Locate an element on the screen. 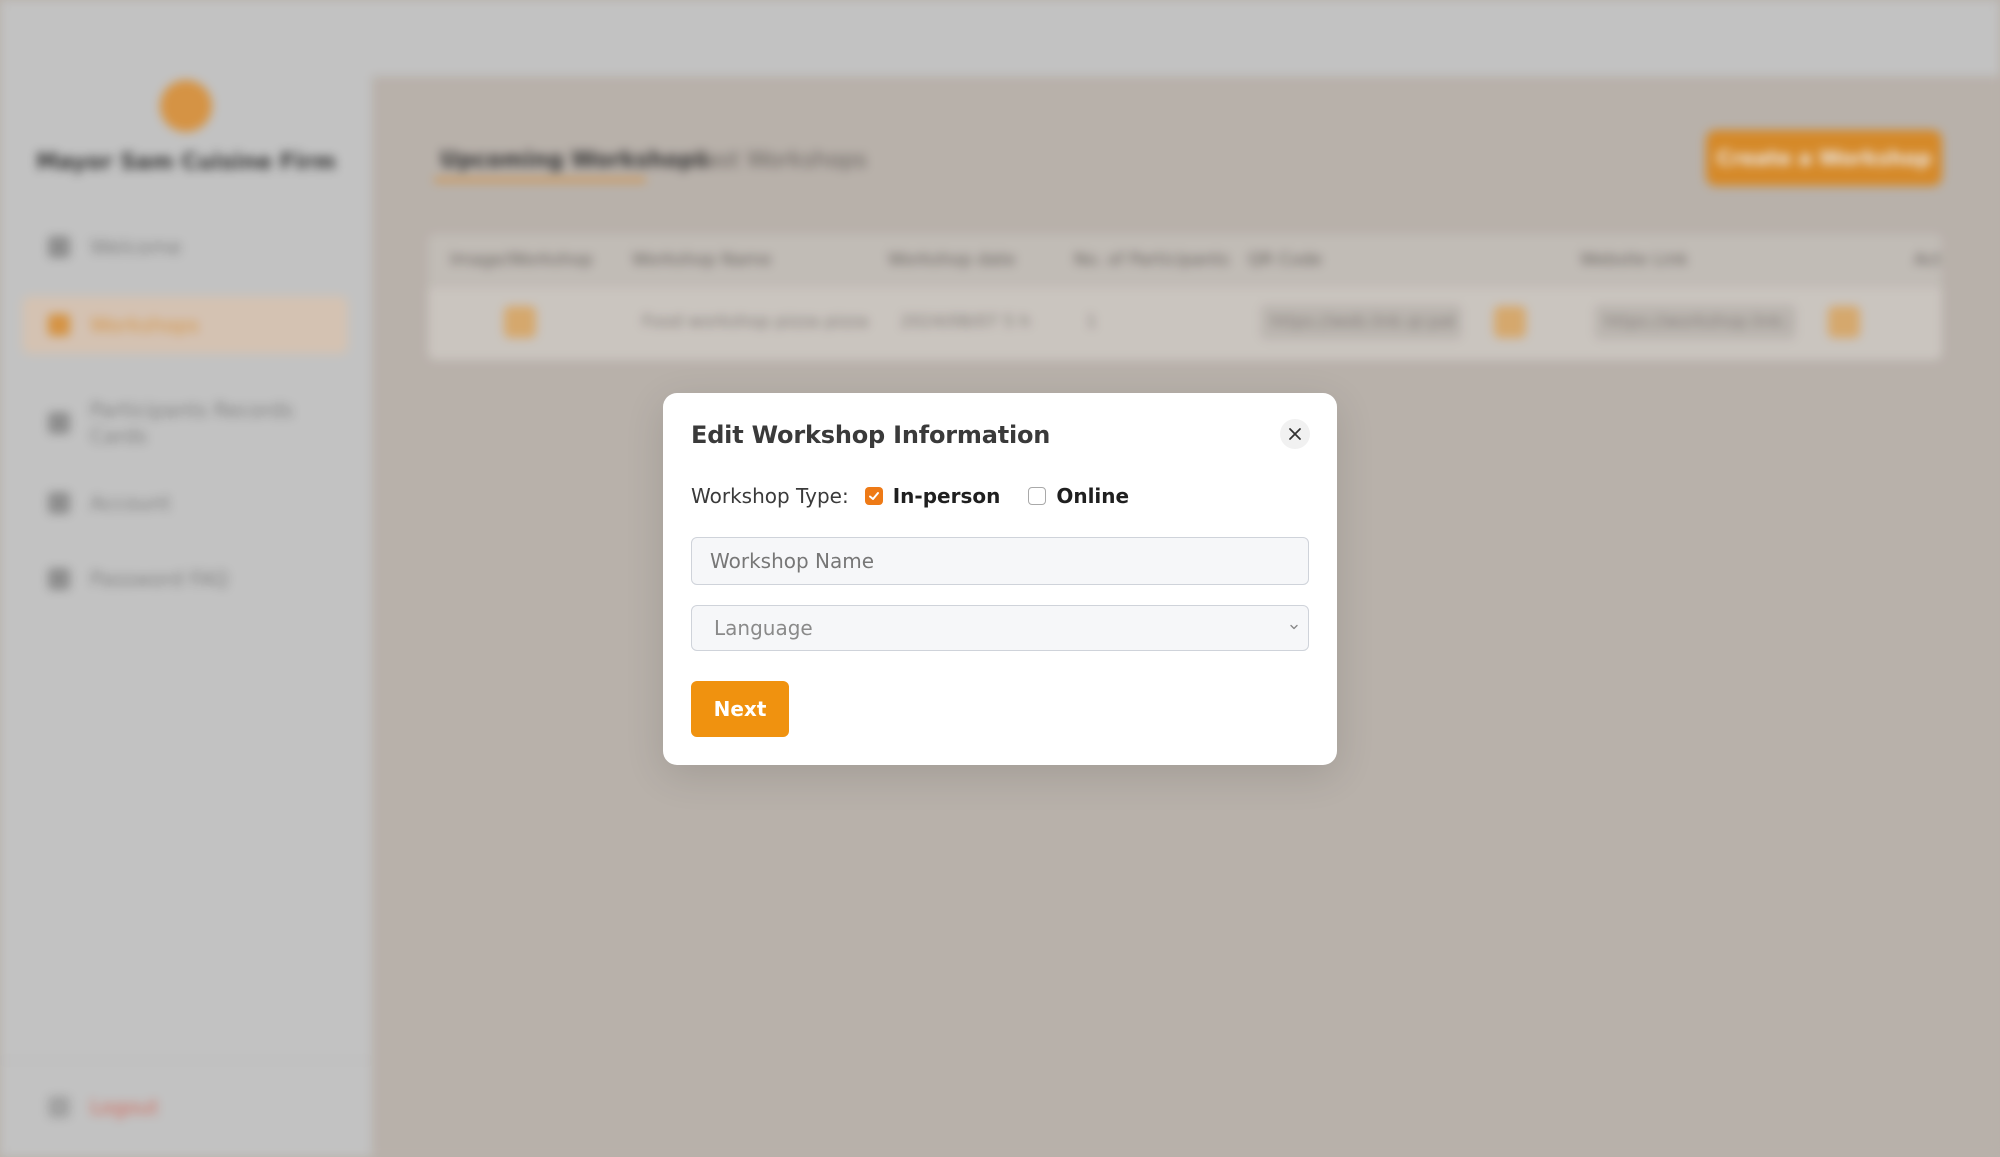 This screenshot has width=2000, height=1157. language-select-value: Language is located at coordinates (763, 628).